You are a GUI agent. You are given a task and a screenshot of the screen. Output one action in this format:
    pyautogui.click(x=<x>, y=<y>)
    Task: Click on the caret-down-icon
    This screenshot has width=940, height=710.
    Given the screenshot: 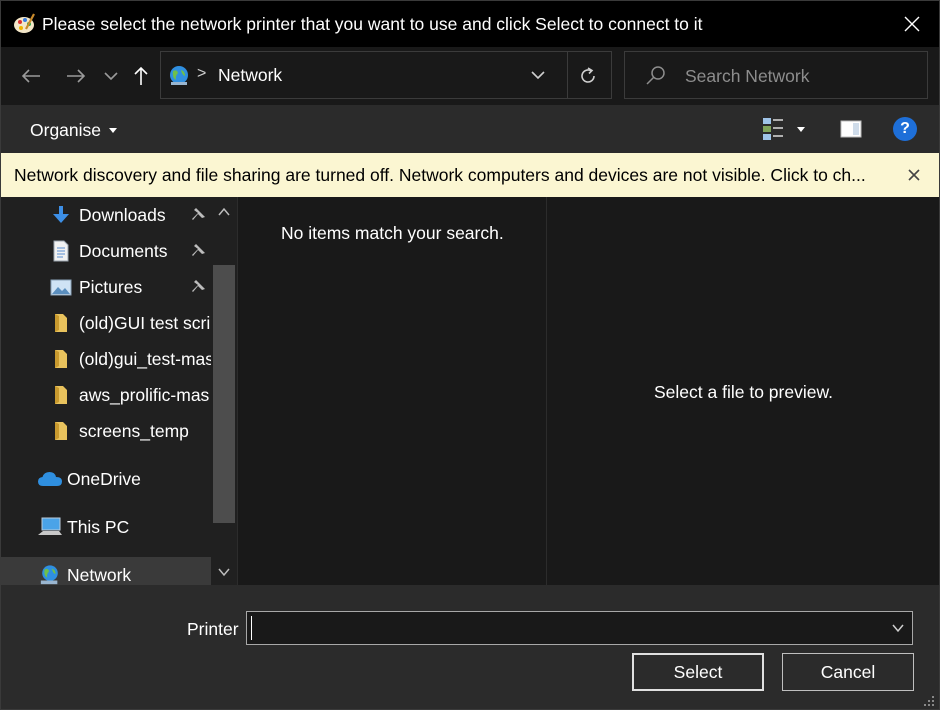 What is the action you would take?
    pyautogui.click(x=113, y=130)
    